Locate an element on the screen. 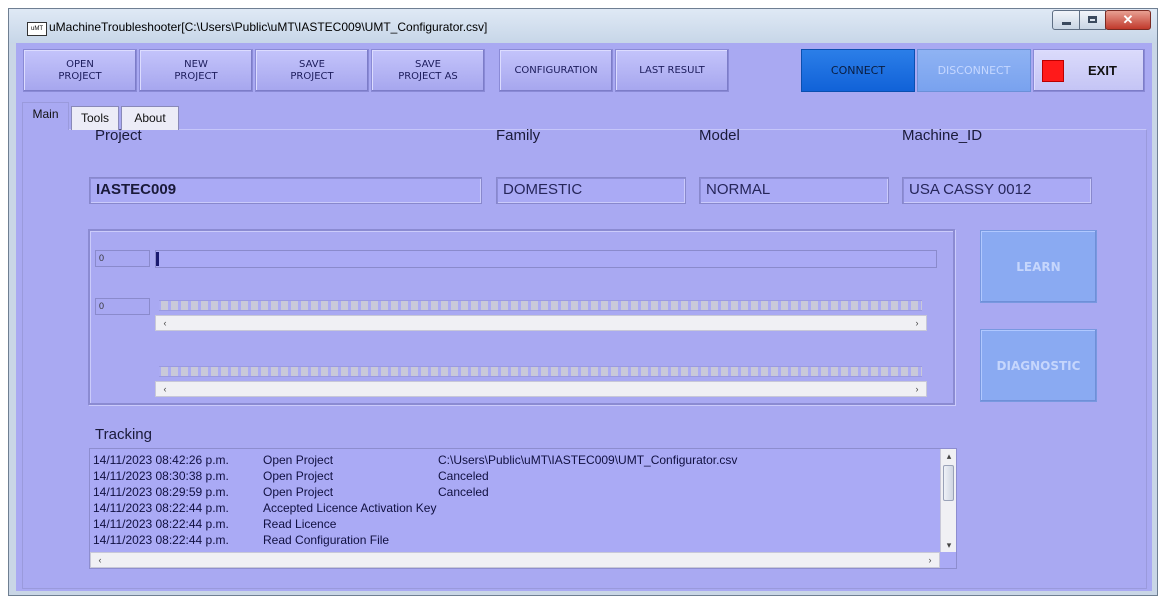  diagnostic-button: DIAGNOSTIC is located at coordinates (1038, 365).